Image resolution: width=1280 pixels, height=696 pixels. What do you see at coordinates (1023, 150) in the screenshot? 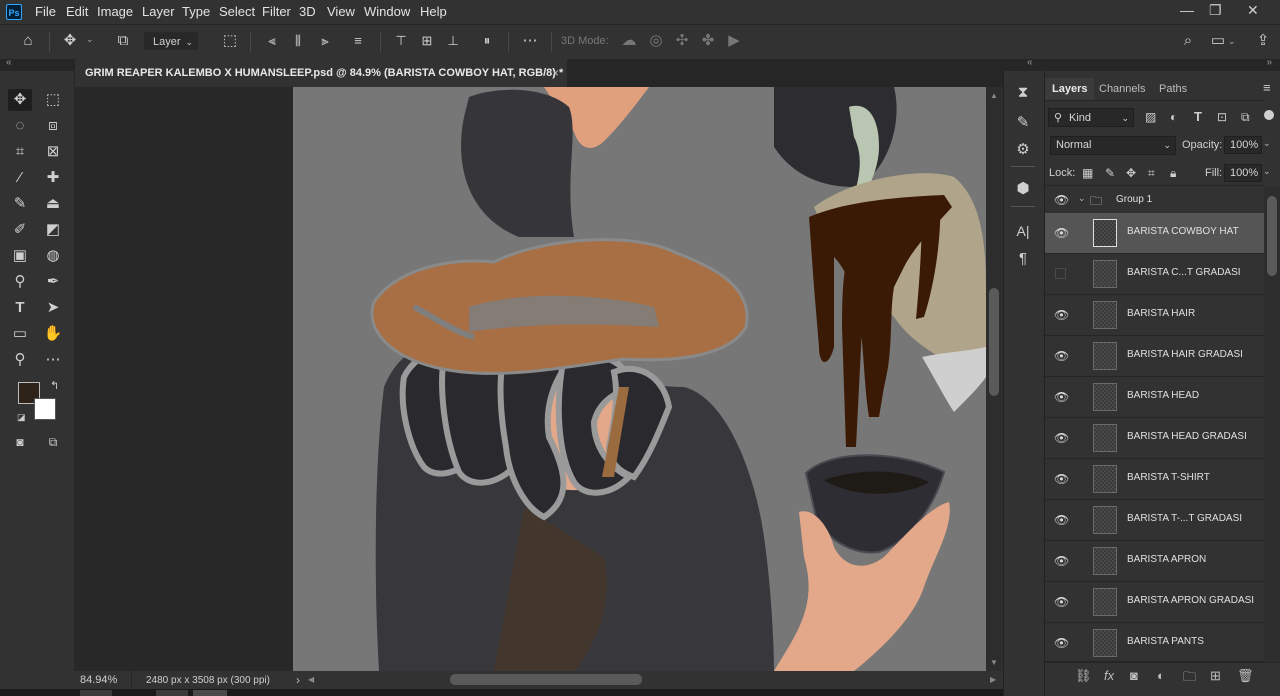
I see `adjustments-icon: ⚙` at bounding box center [1023, 150].